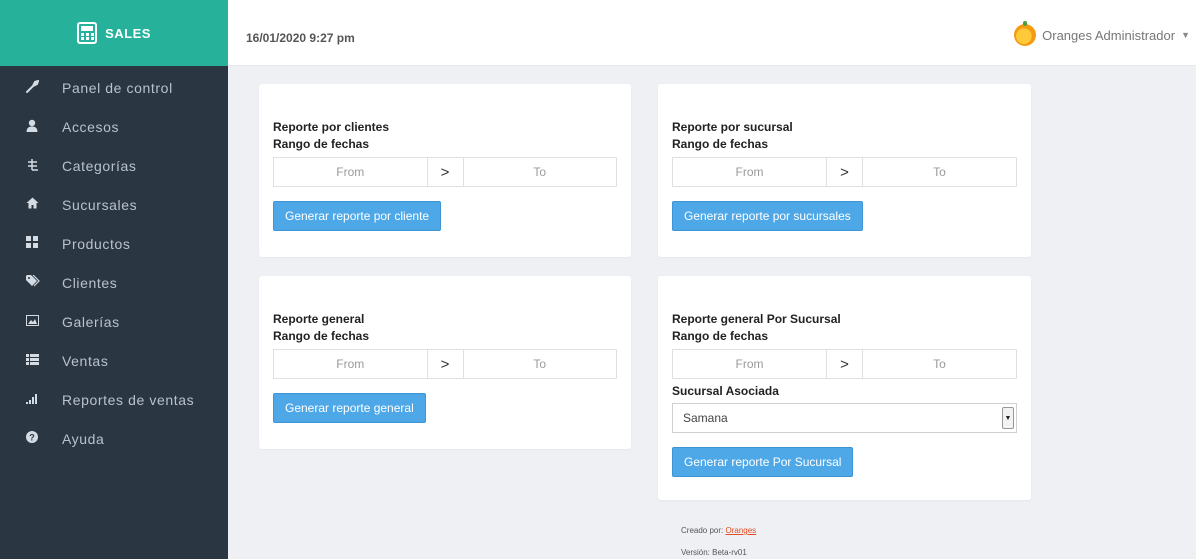 This screenshot has height=559, width=1196. What do you see at coordinates (100, 204) in the screenshot?
I see `sidebar-item-label: Sucursales` at bounding box center [100, 204].